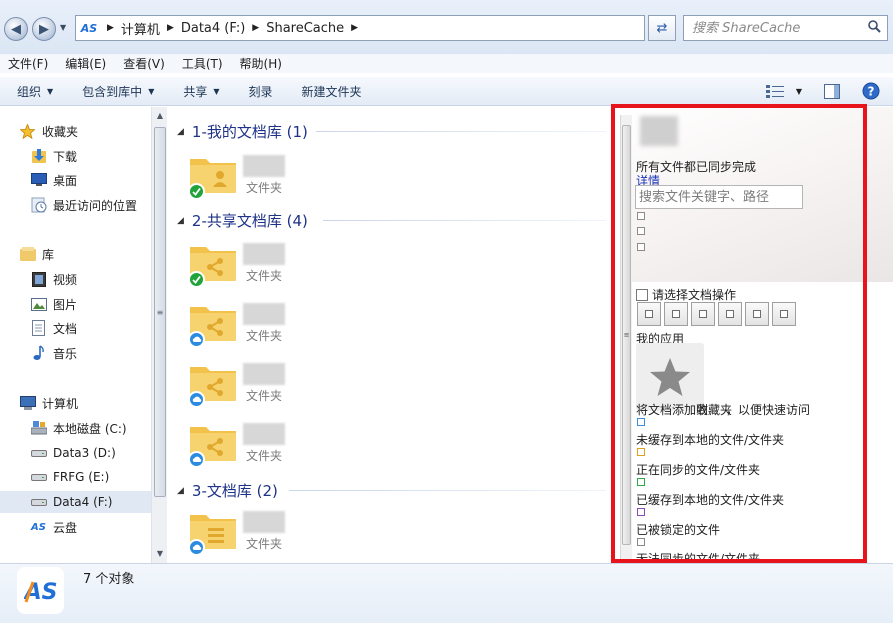 The height and width of the screenshot is (623, 893). Describe the element at coordinates (305, 28) in the screenshot. I see `breadcrumb-folder: ShareCache` at that location.